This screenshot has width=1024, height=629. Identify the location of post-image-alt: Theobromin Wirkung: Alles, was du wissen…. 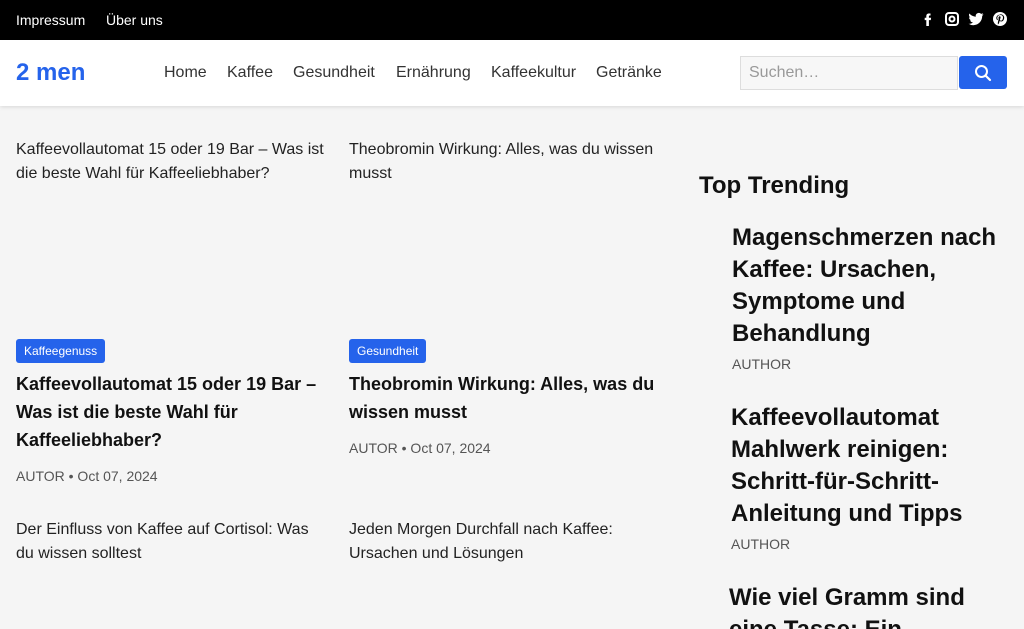
(501, 161).